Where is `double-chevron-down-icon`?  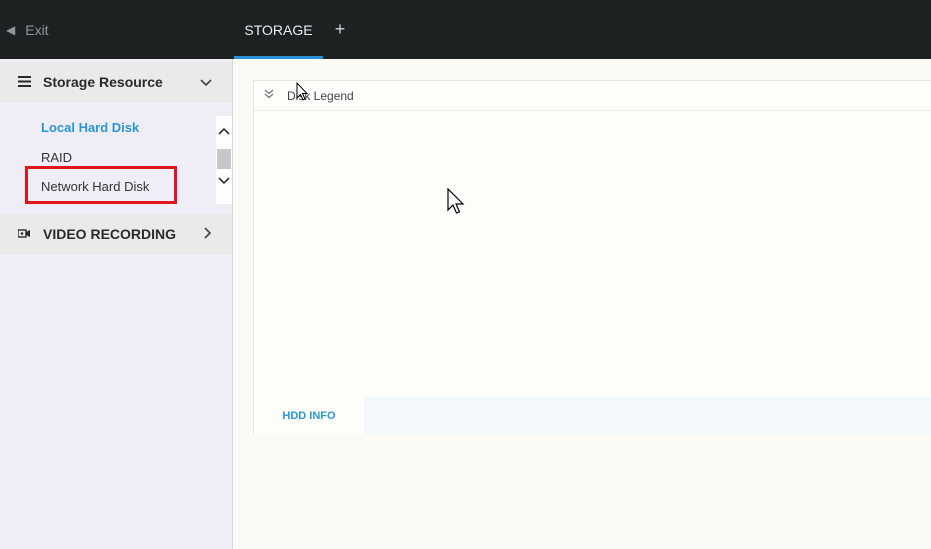 double-chevron-down-icon is located at coordinates (269, 95).